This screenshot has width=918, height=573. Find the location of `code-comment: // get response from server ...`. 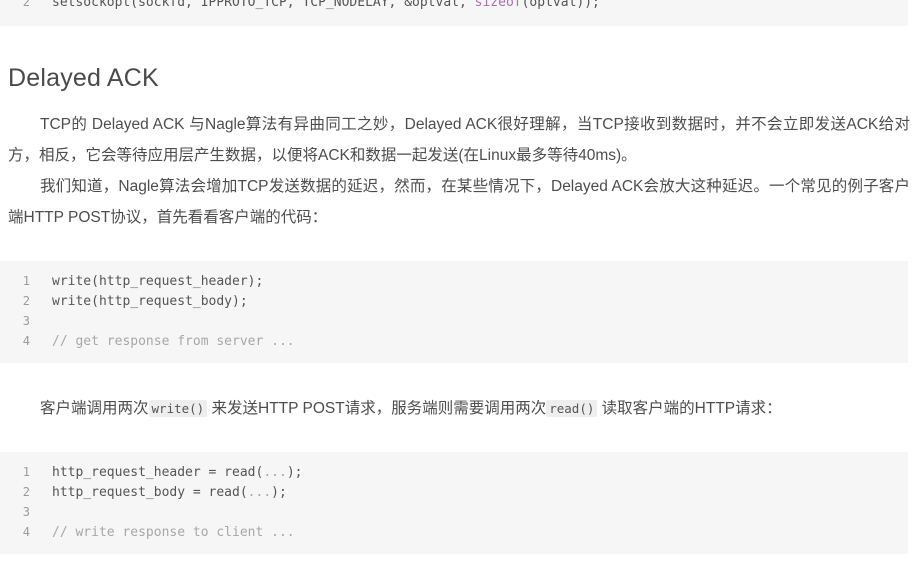

code-comment: // get response from server ... is located at coordinates (173, 341).